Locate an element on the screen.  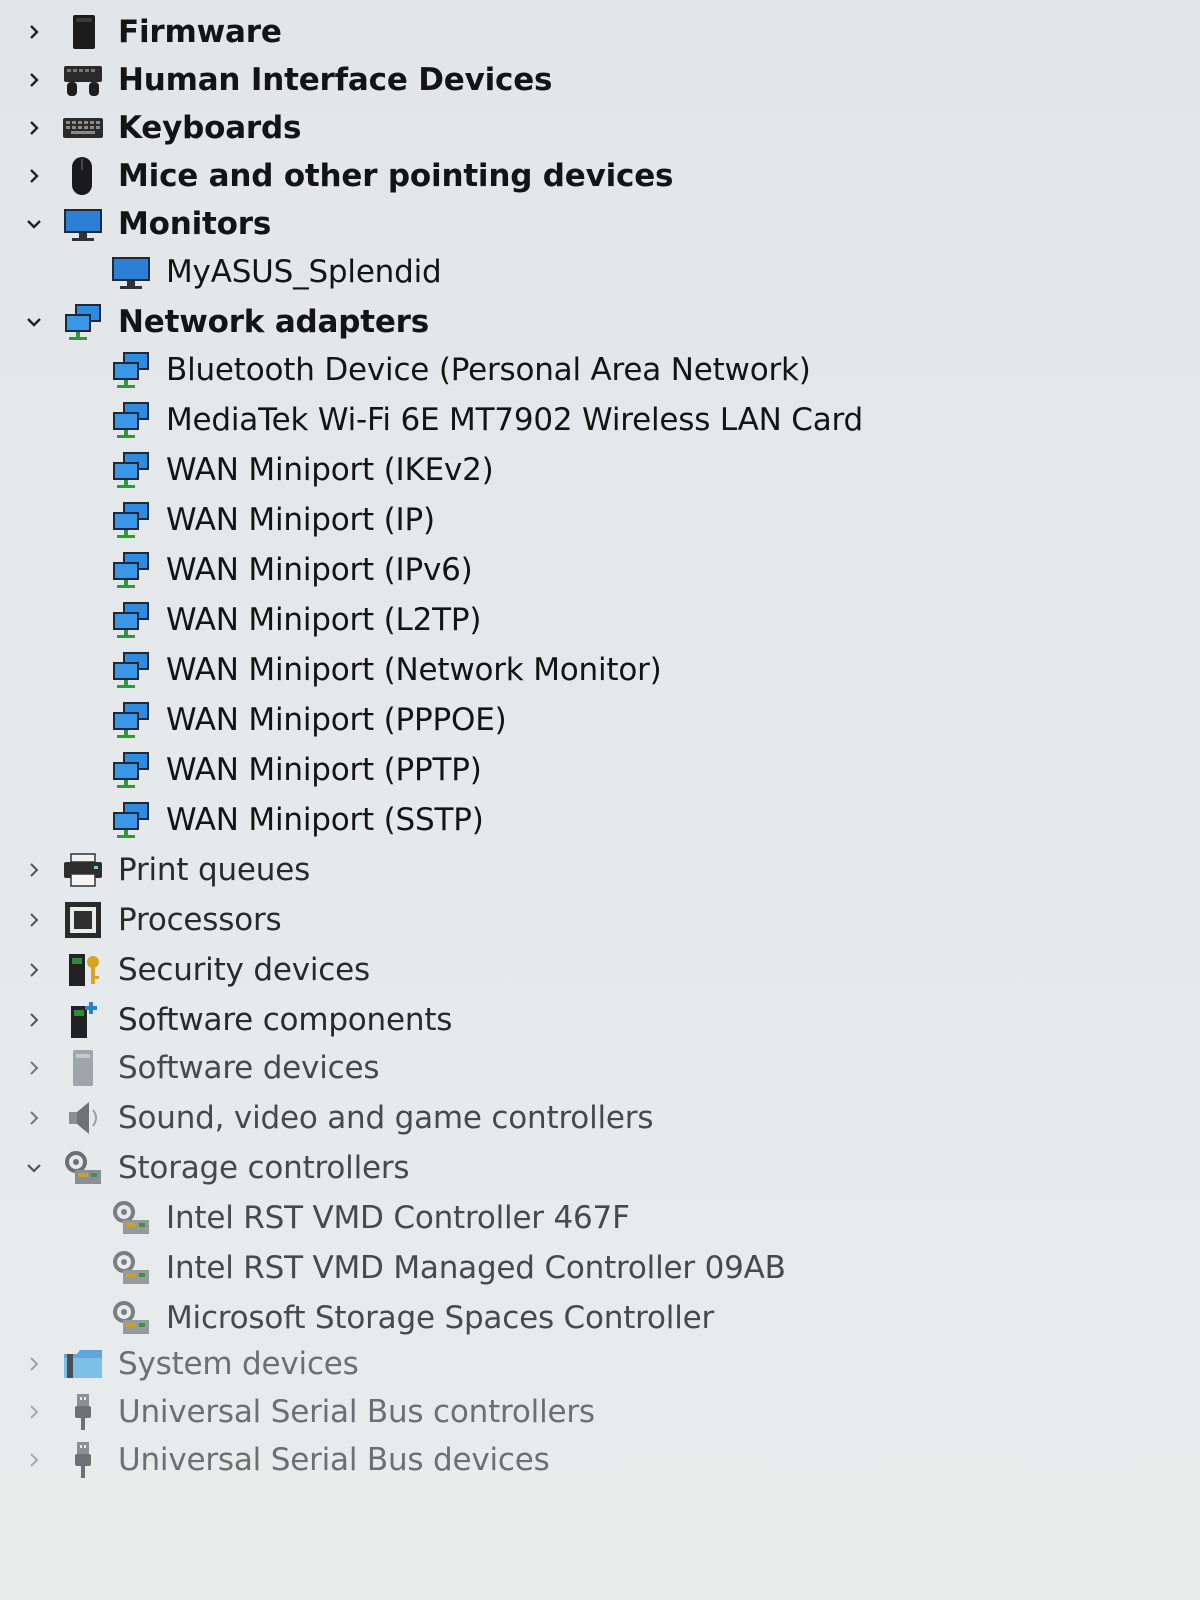
tree-item-system-devices: System devices is located at coordinates (188, 1364).